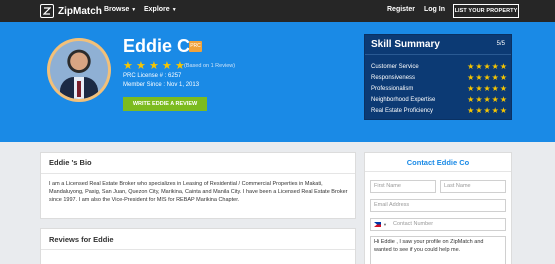  I want to click on zipmatch-logo: ZipMatch, so click(71, 11).